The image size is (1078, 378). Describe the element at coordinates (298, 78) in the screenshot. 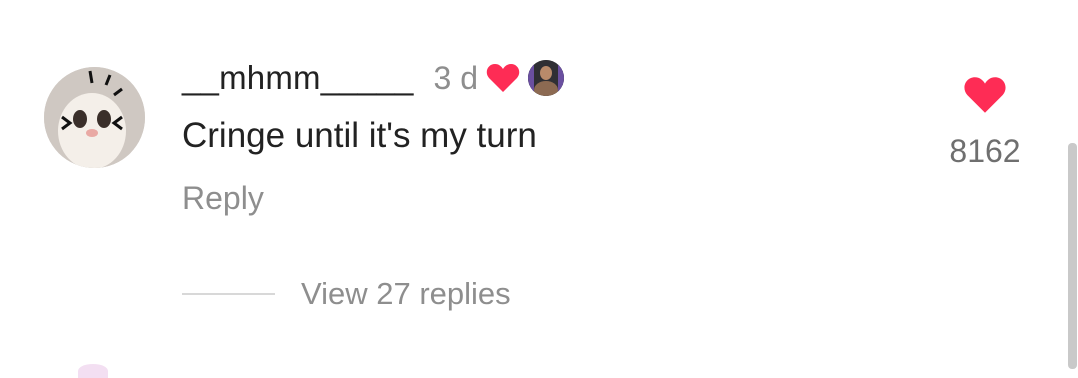

I see `username: __mhmm_____` at that location.